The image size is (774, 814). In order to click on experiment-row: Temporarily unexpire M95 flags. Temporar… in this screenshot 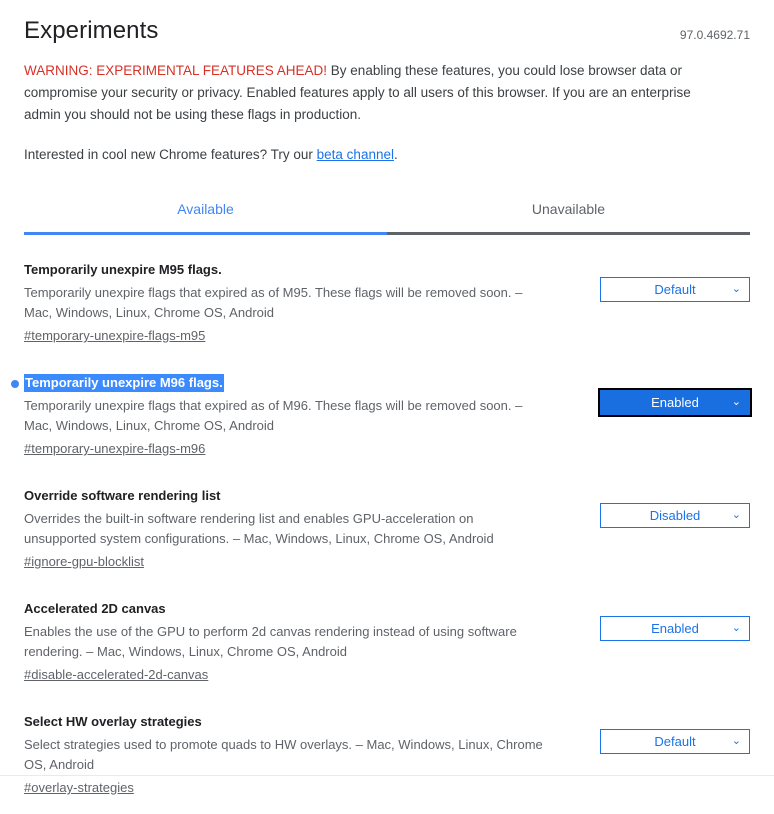, I will do `click(387, 311)`.